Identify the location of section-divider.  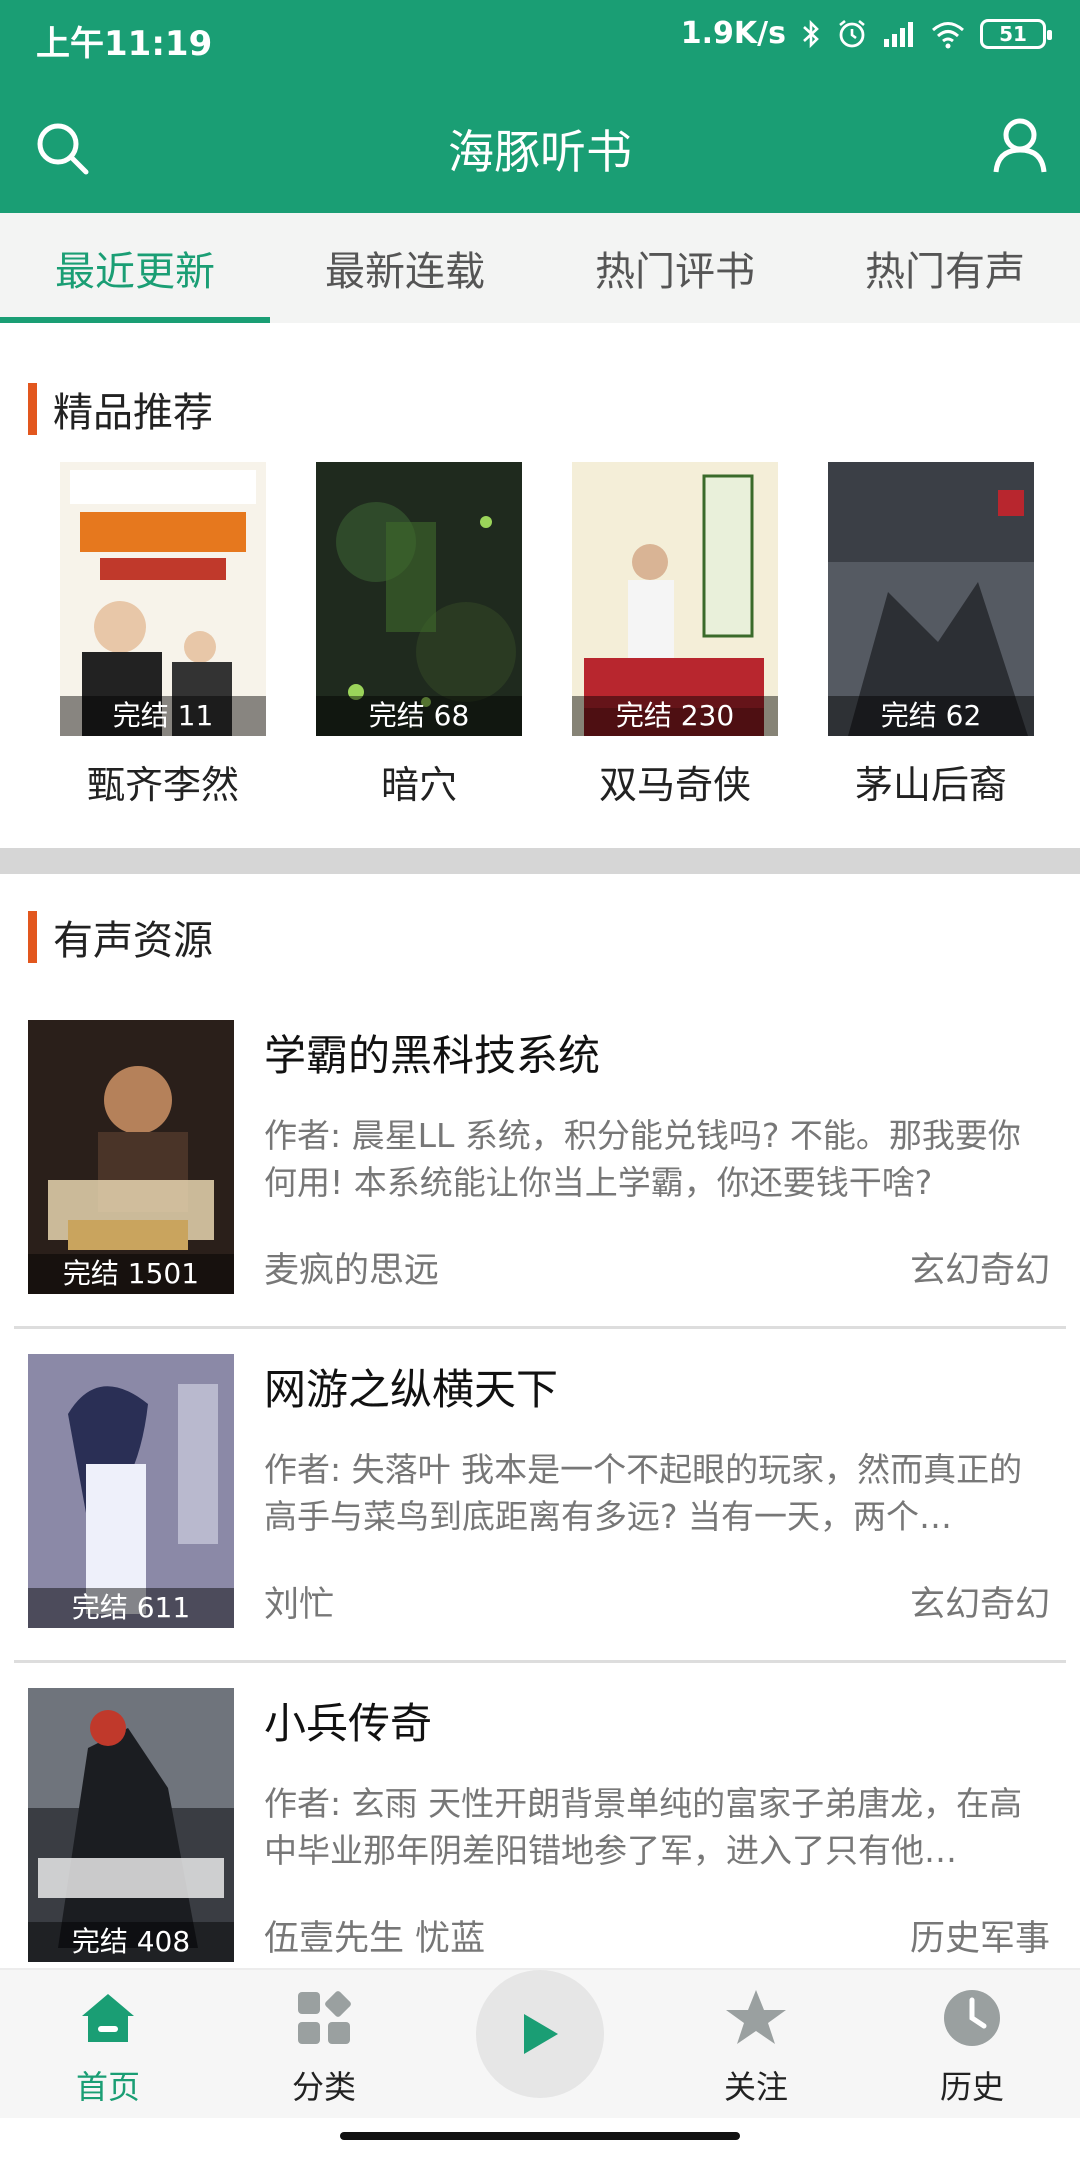
(540, 861).